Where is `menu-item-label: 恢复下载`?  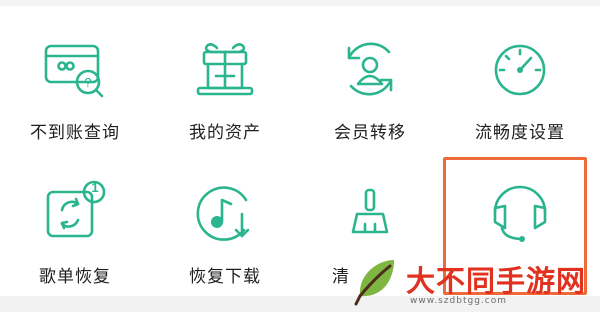
menu-item-label: 恢复下载 is located at coordinates (225, 277).